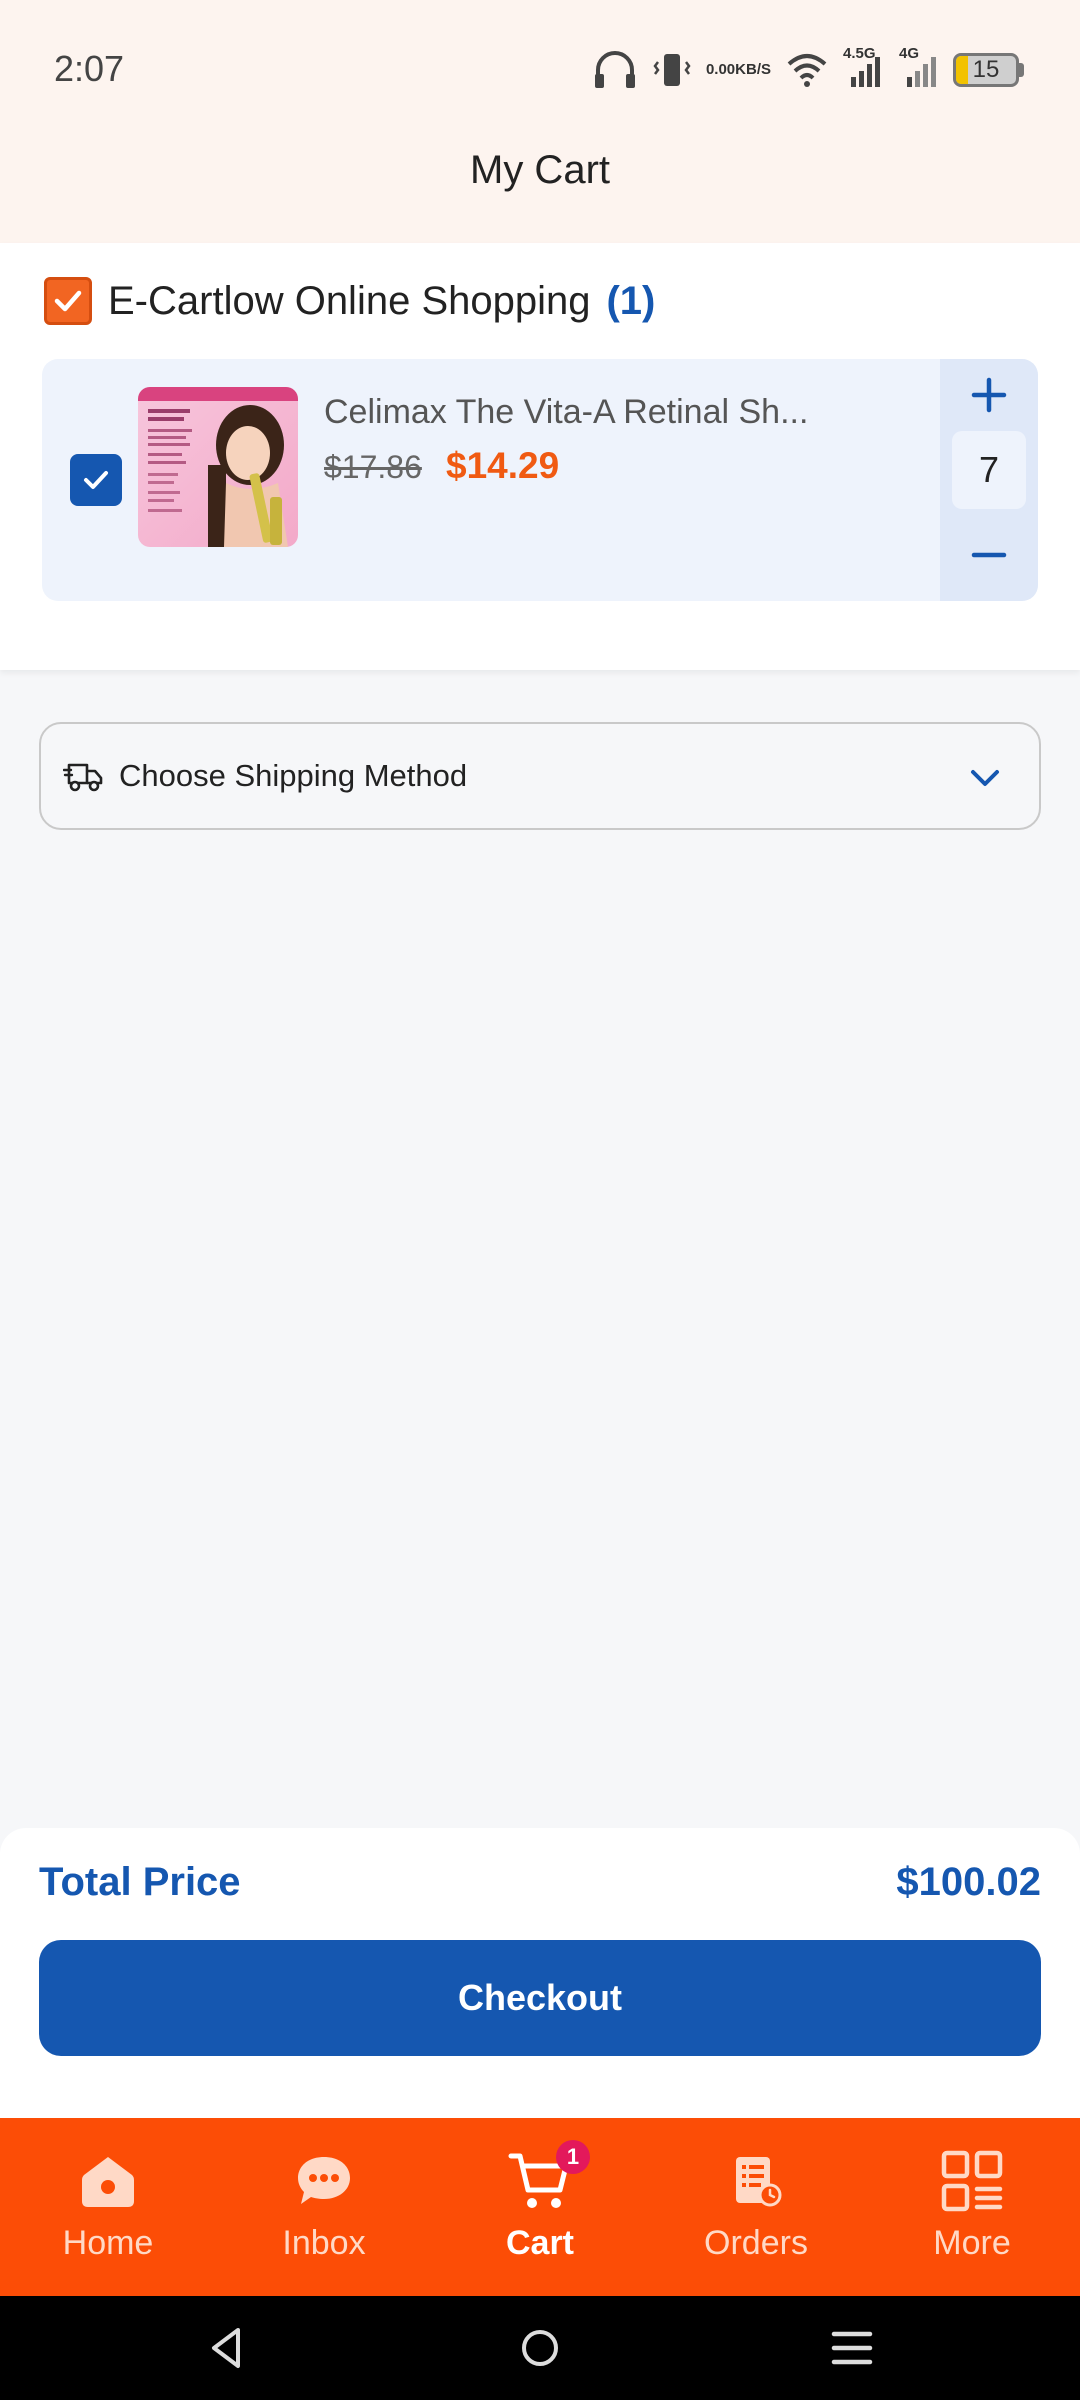 This screenshot has width=1080, height=2400. Describe the element at coordinates (968, 1882) in the screenshot. I see `total-price-value: $100.02` at that location.